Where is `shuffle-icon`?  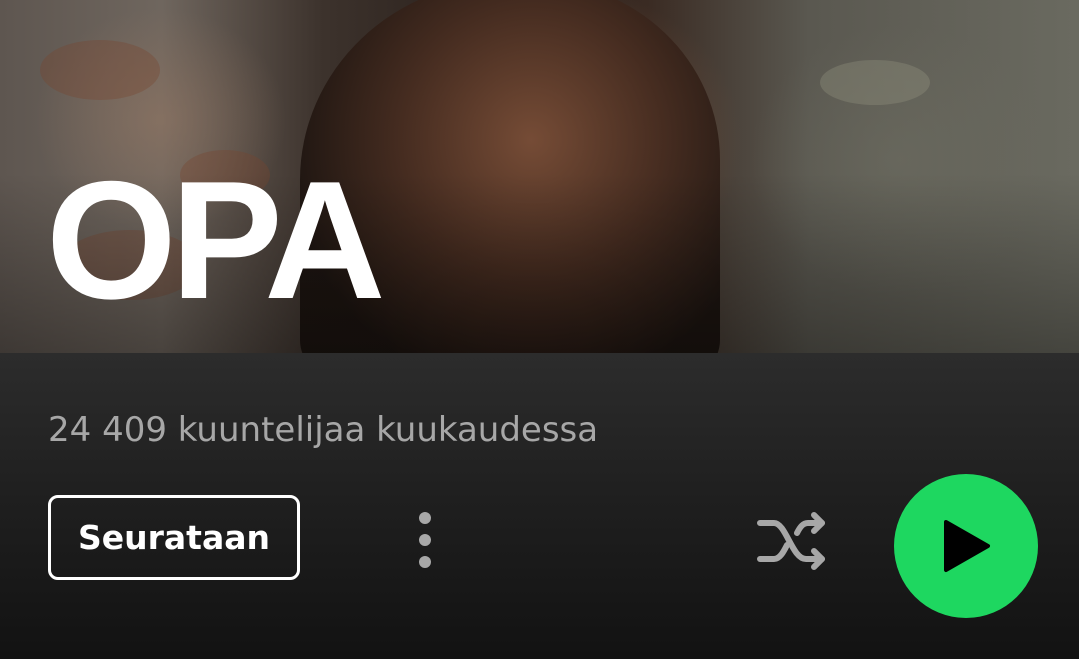 shuffle-icon is located at coordinates (791, 541).